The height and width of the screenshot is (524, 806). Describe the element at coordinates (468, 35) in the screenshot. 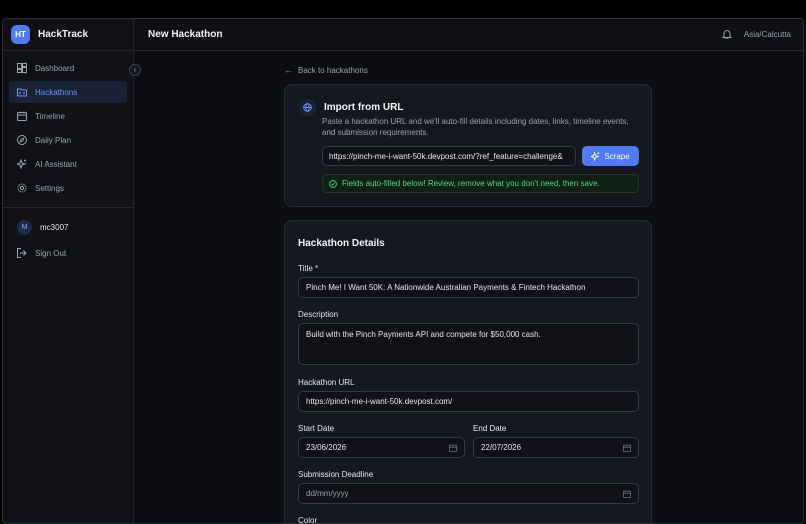

I see `top-header: New Hackathon Asia/Calcutta` at that location.